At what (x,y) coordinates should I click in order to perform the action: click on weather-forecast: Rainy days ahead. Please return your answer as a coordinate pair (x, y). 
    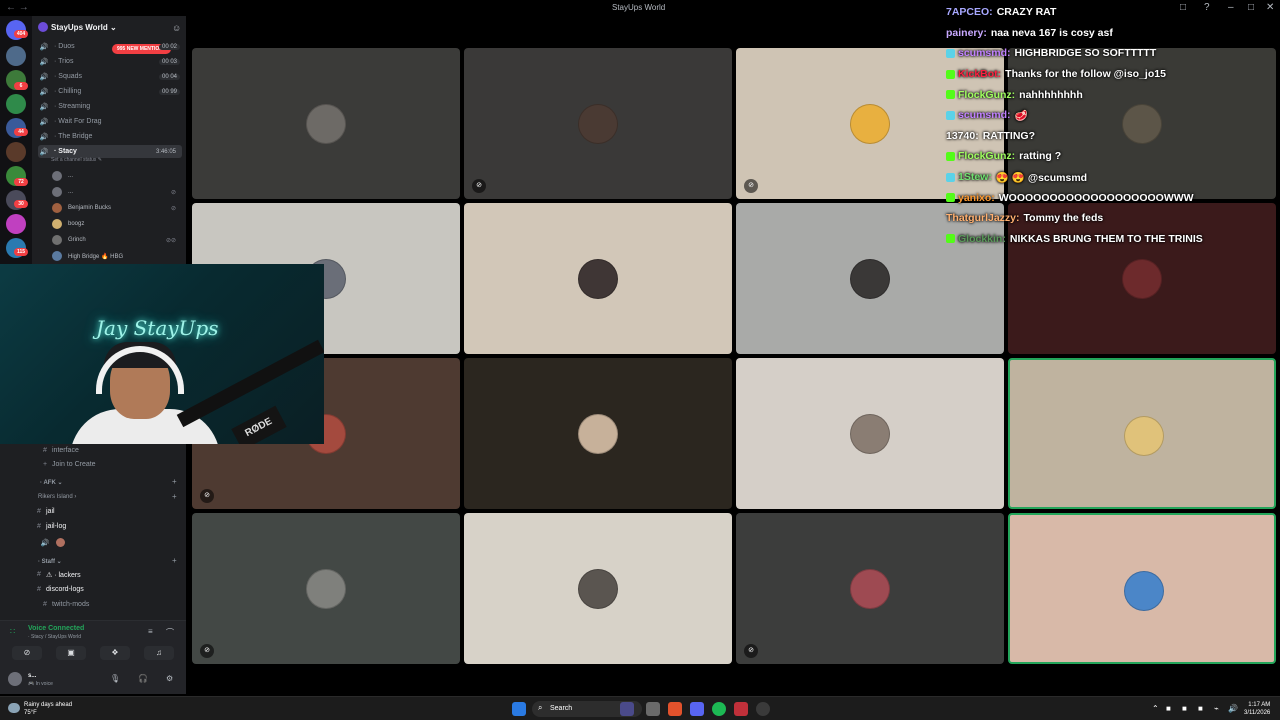
    Looking at the image, I should click on (48, 705).